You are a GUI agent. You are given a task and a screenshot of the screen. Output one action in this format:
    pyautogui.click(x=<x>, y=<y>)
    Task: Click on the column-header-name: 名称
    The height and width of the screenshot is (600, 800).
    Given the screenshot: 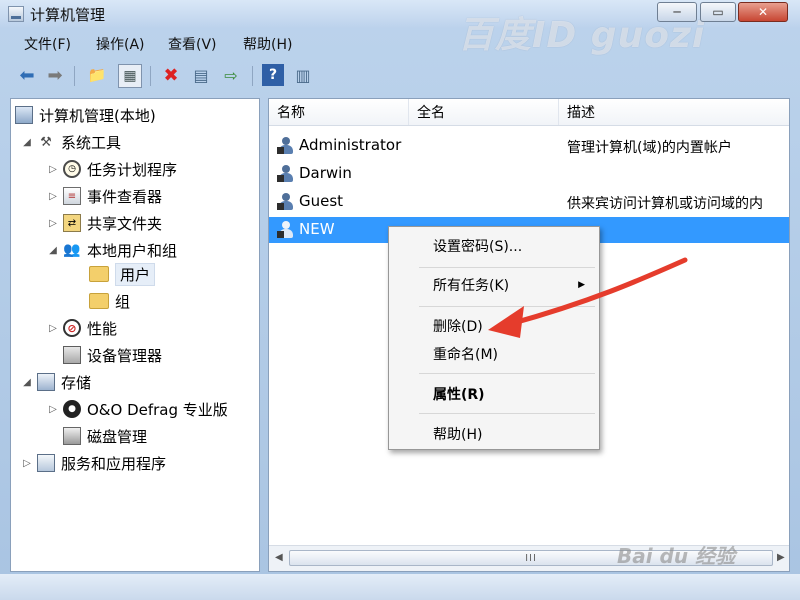 What is the action you would take?
    pyautogui.click(x=339, y=112)
    